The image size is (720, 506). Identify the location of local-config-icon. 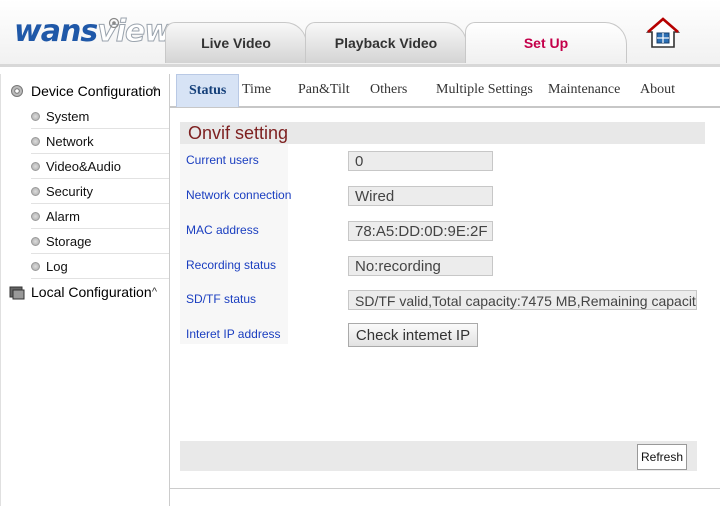
(17, 293).